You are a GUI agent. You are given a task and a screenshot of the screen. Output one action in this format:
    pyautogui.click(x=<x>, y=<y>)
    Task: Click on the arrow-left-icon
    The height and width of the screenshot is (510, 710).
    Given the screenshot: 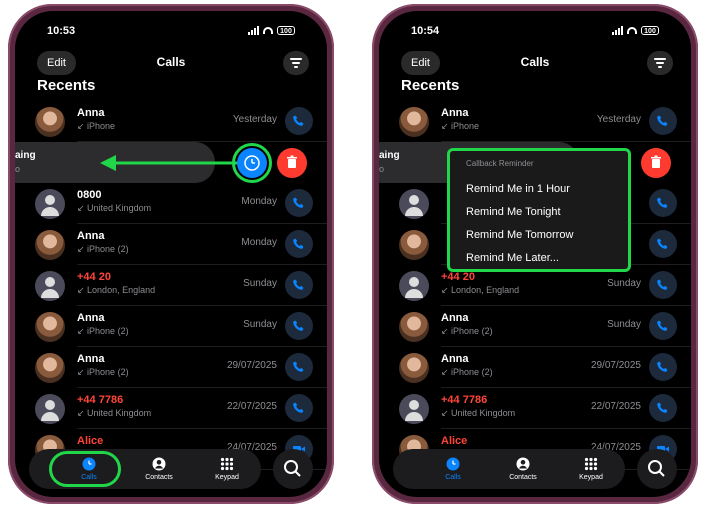 What is the action you would take?
    pyautogui.click(x=170, y=163)
    